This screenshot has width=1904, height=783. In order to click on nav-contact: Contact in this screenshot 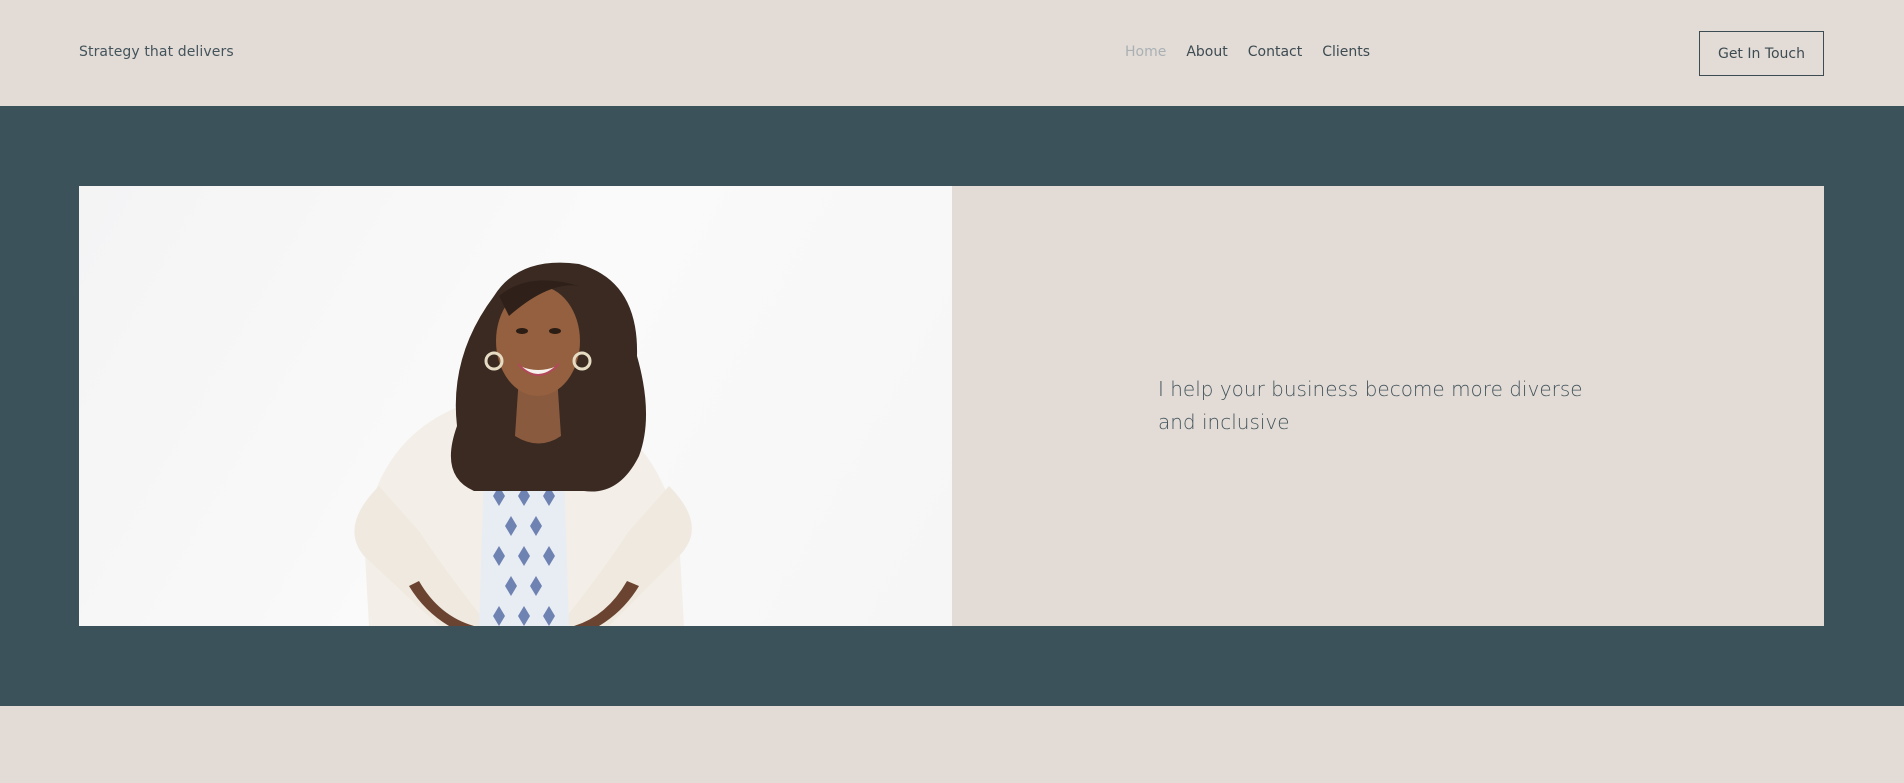, I will do `click(1275, 52)`.